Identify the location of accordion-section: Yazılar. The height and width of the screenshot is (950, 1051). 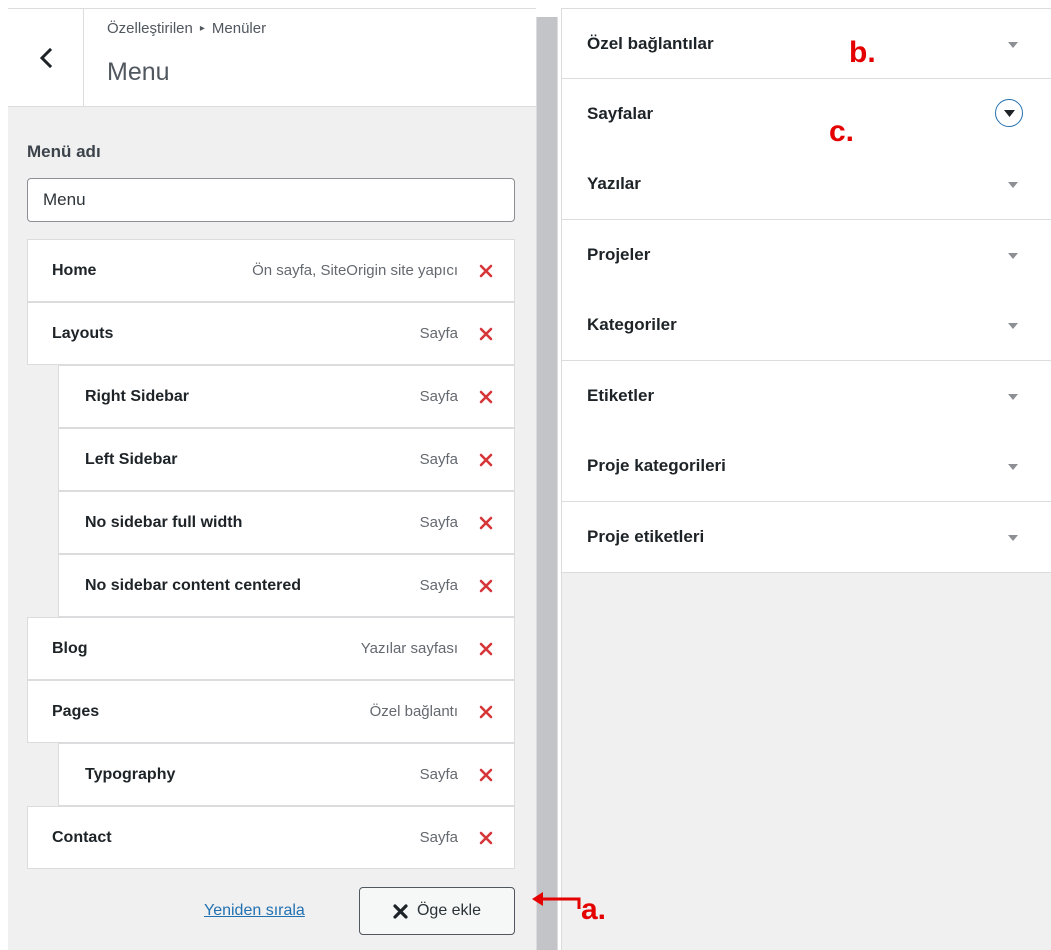
(806, 184).